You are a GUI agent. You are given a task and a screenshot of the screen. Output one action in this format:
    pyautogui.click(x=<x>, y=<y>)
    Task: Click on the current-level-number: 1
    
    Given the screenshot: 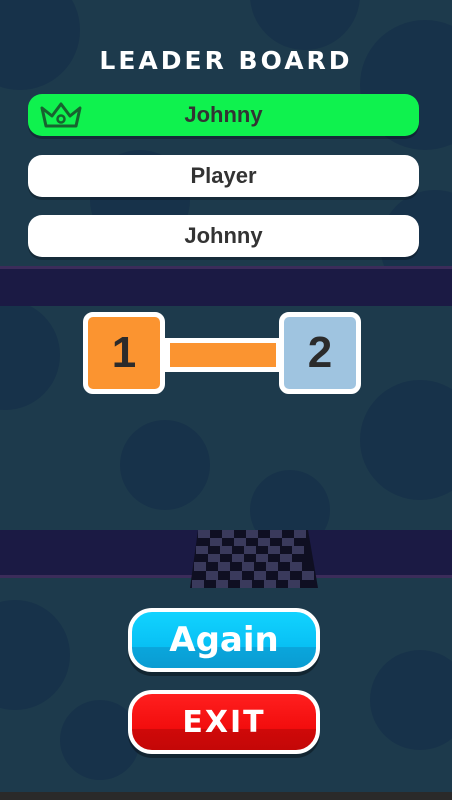 What is the action you would take?
    pyautogui.click(x=124, y=352)
    